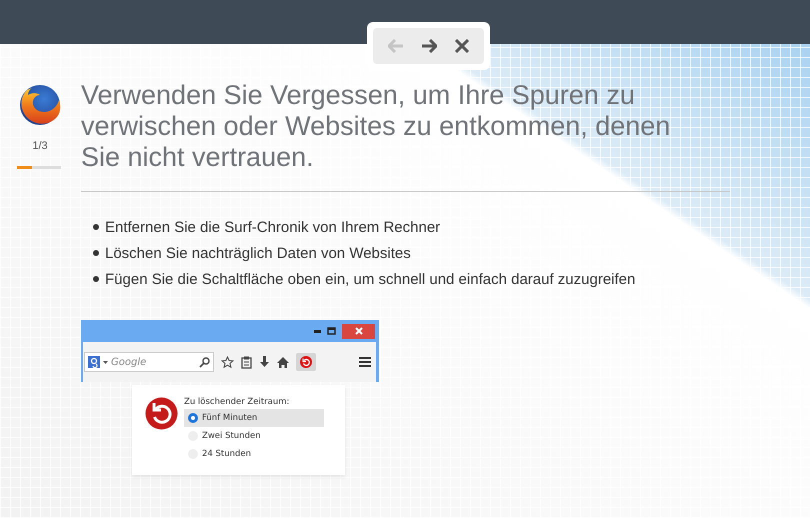  I want to click on radio-button, so click(193, 418).